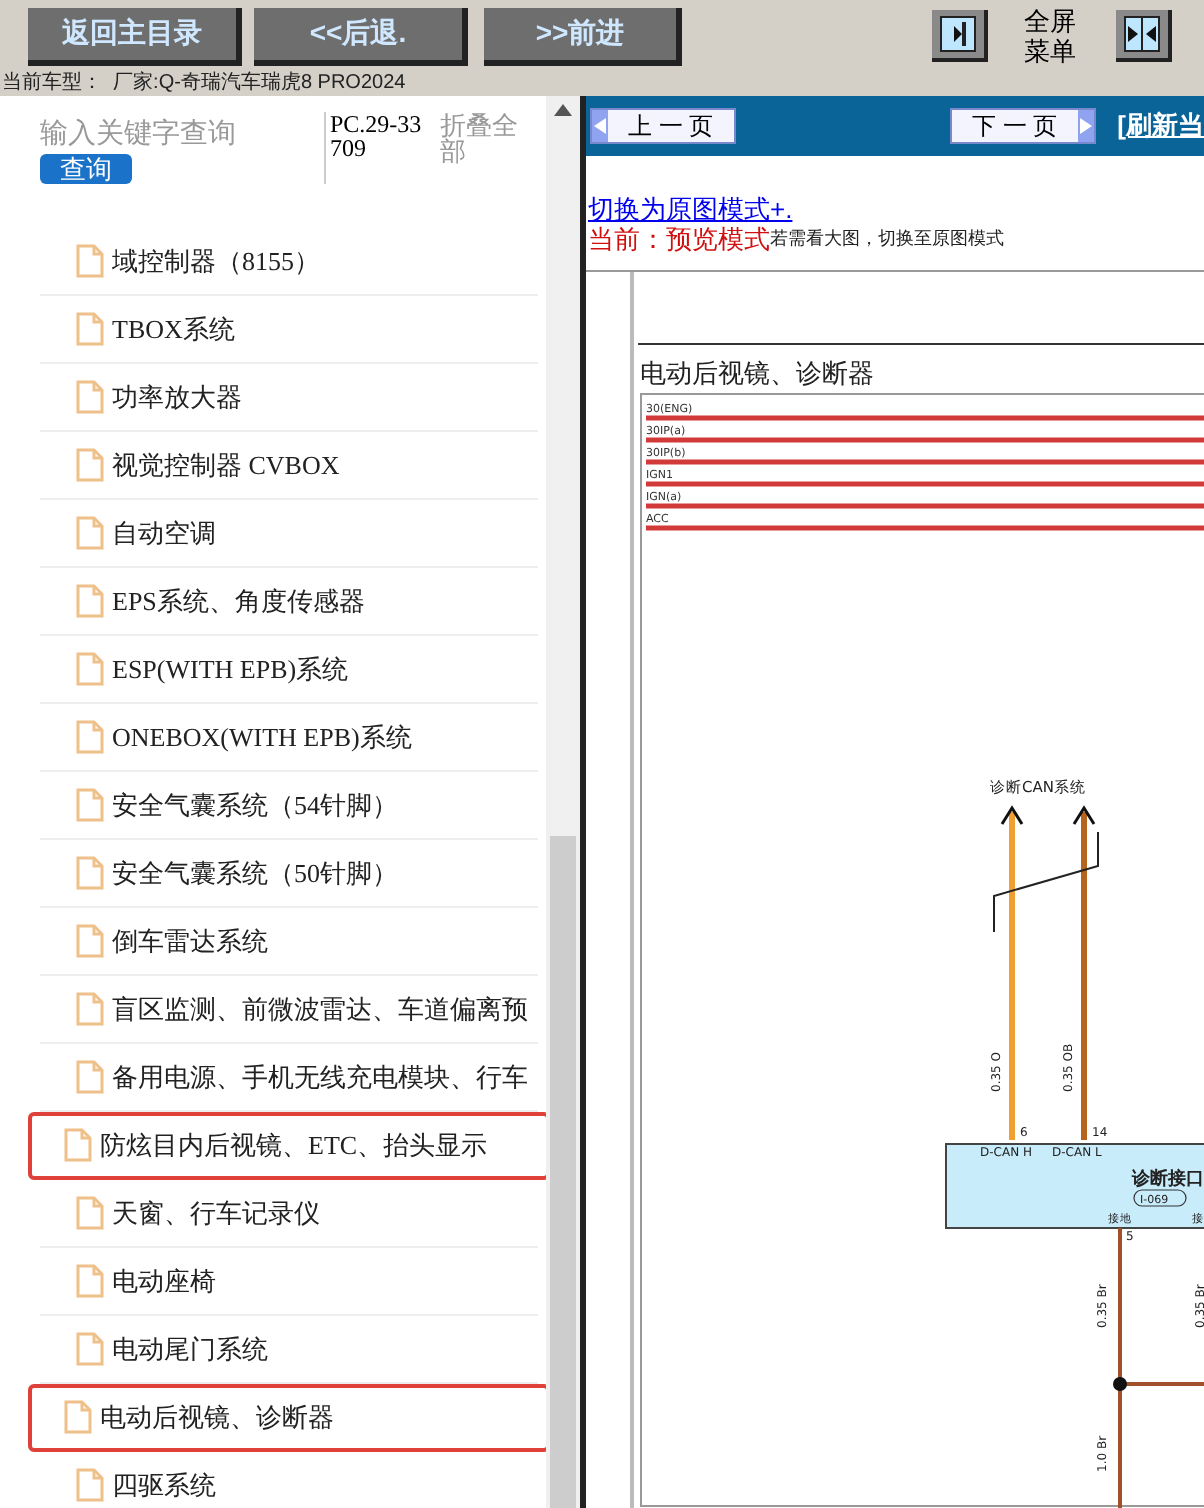 This screenshot has width=1204, height=1508. I want to click on tree-item: ESP(WITH EPB)系统, so click(289, 670).